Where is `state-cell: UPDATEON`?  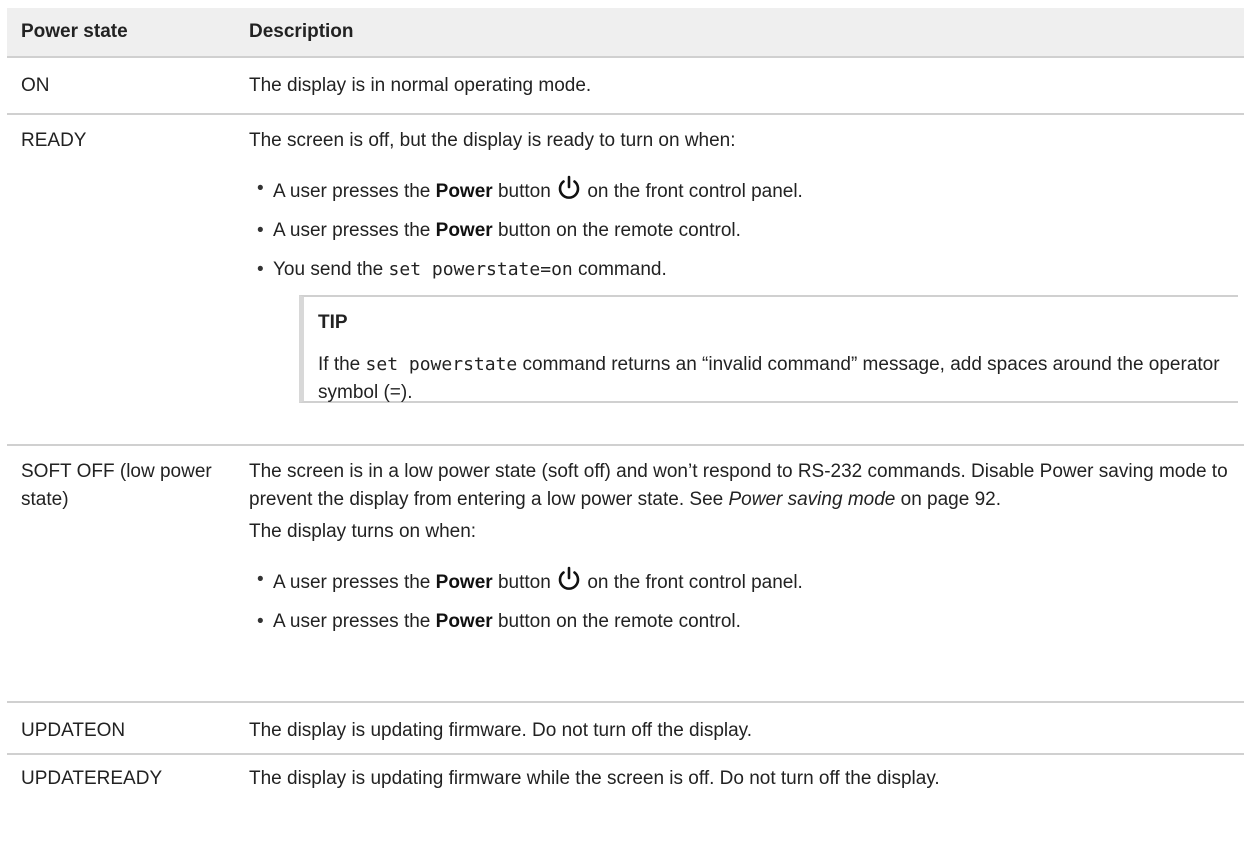
state-cell: UPDATEON is located at coordinates (73, 730).